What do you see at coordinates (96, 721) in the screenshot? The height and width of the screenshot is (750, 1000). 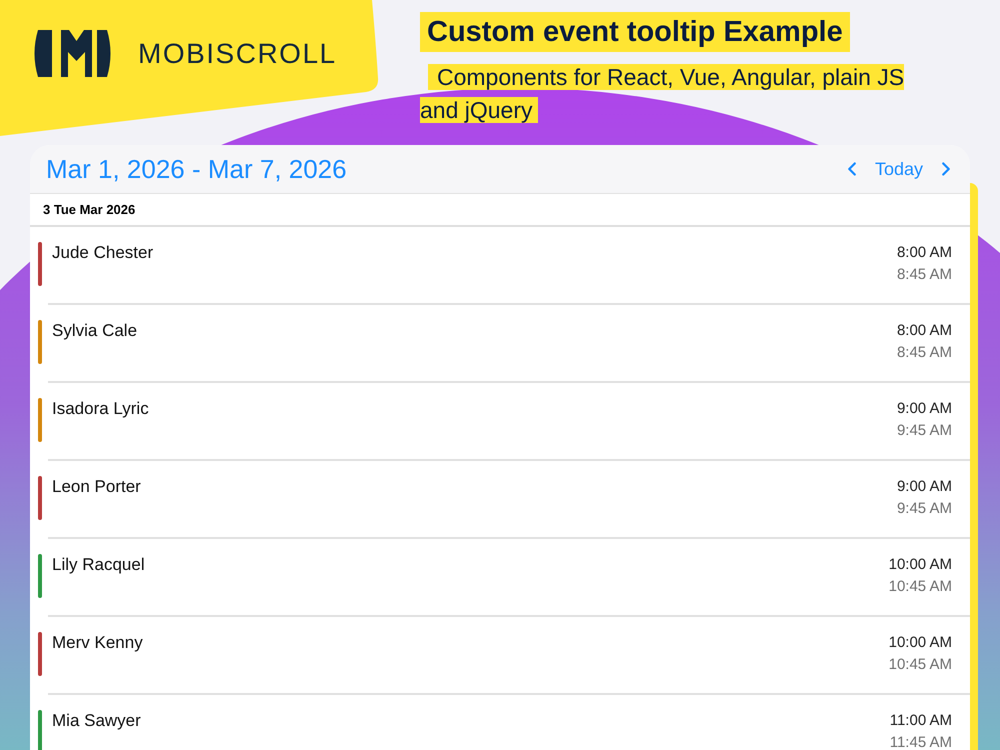 I see `event-title: Mia Sawyer` at bounding box center [96, 721].